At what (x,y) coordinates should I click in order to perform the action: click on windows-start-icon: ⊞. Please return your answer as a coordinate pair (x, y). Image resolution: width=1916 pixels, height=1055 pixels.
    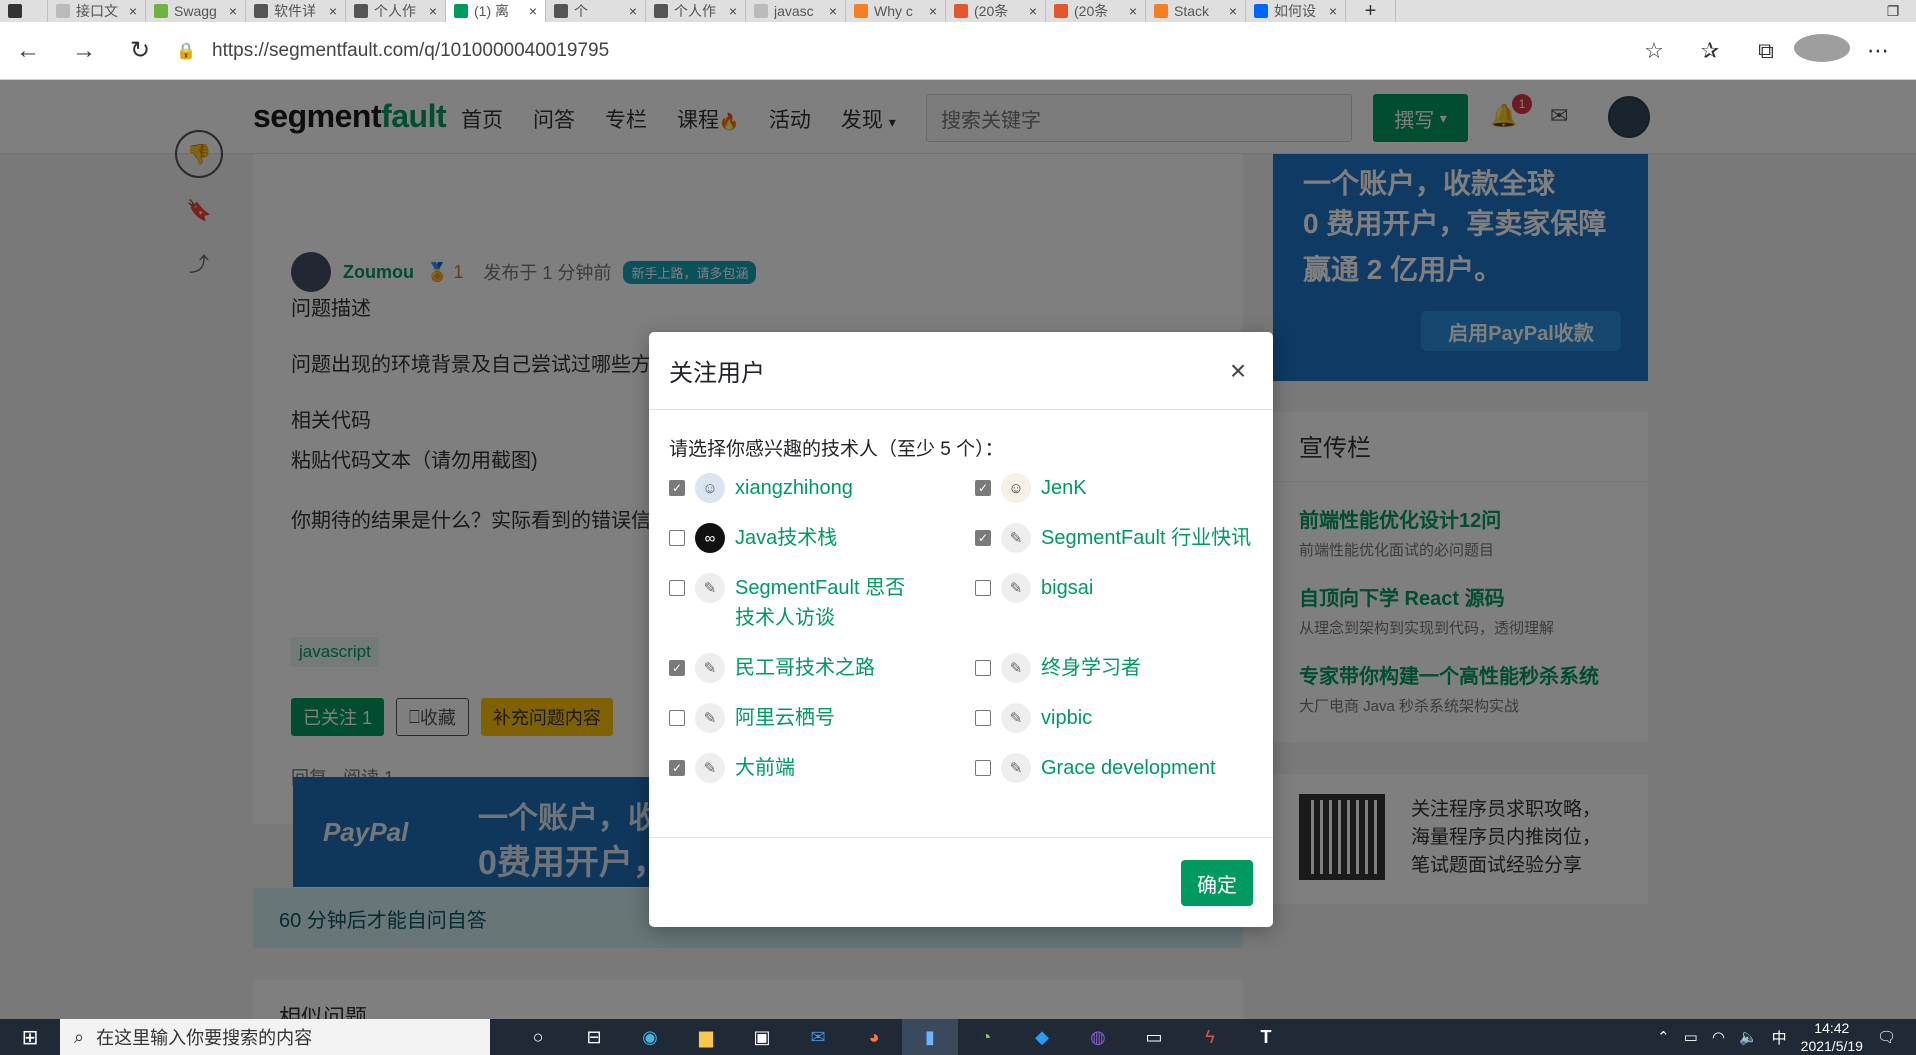
    Looking at the image, I should click on (30, 1037).